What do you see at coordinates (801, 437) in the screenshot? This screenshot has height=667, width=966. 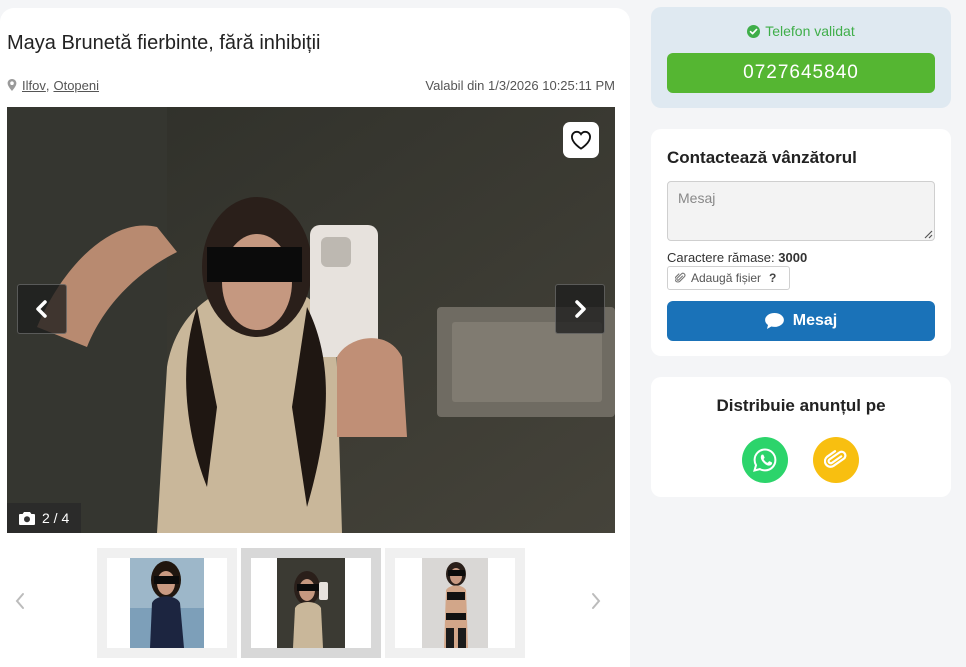 I see `share-card: Distribuie anunțul pe` at bounding box center [801, 437].